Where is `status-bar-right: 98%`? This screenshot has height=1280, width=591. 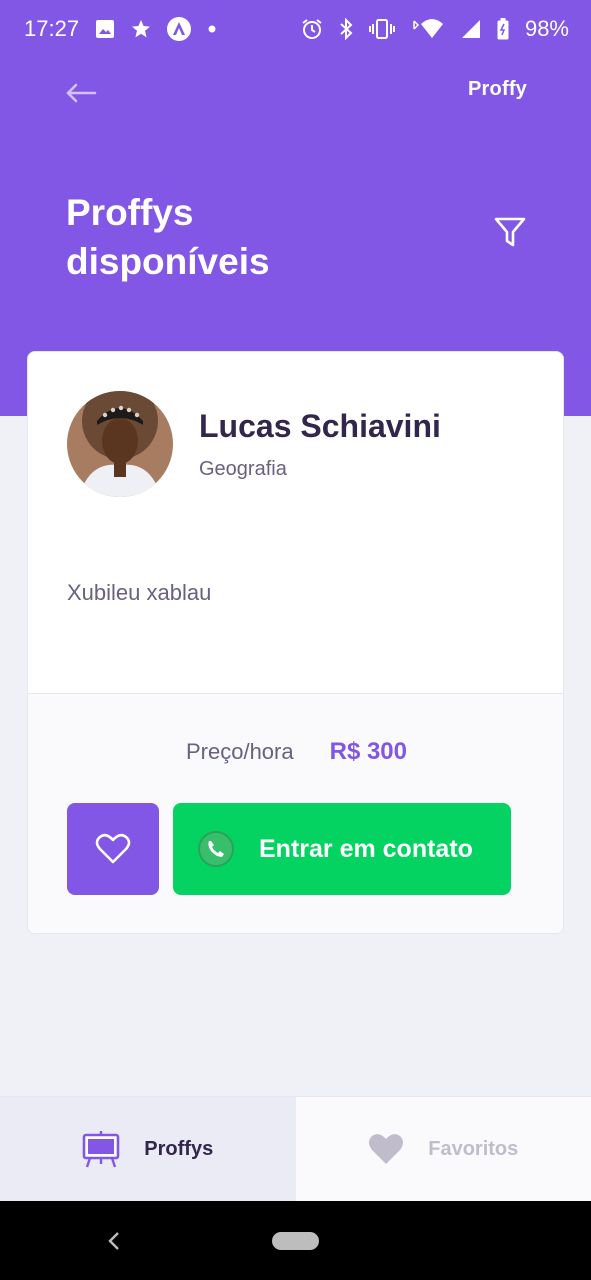
status-bar-right: 98% is located at coordinates (435, 29).